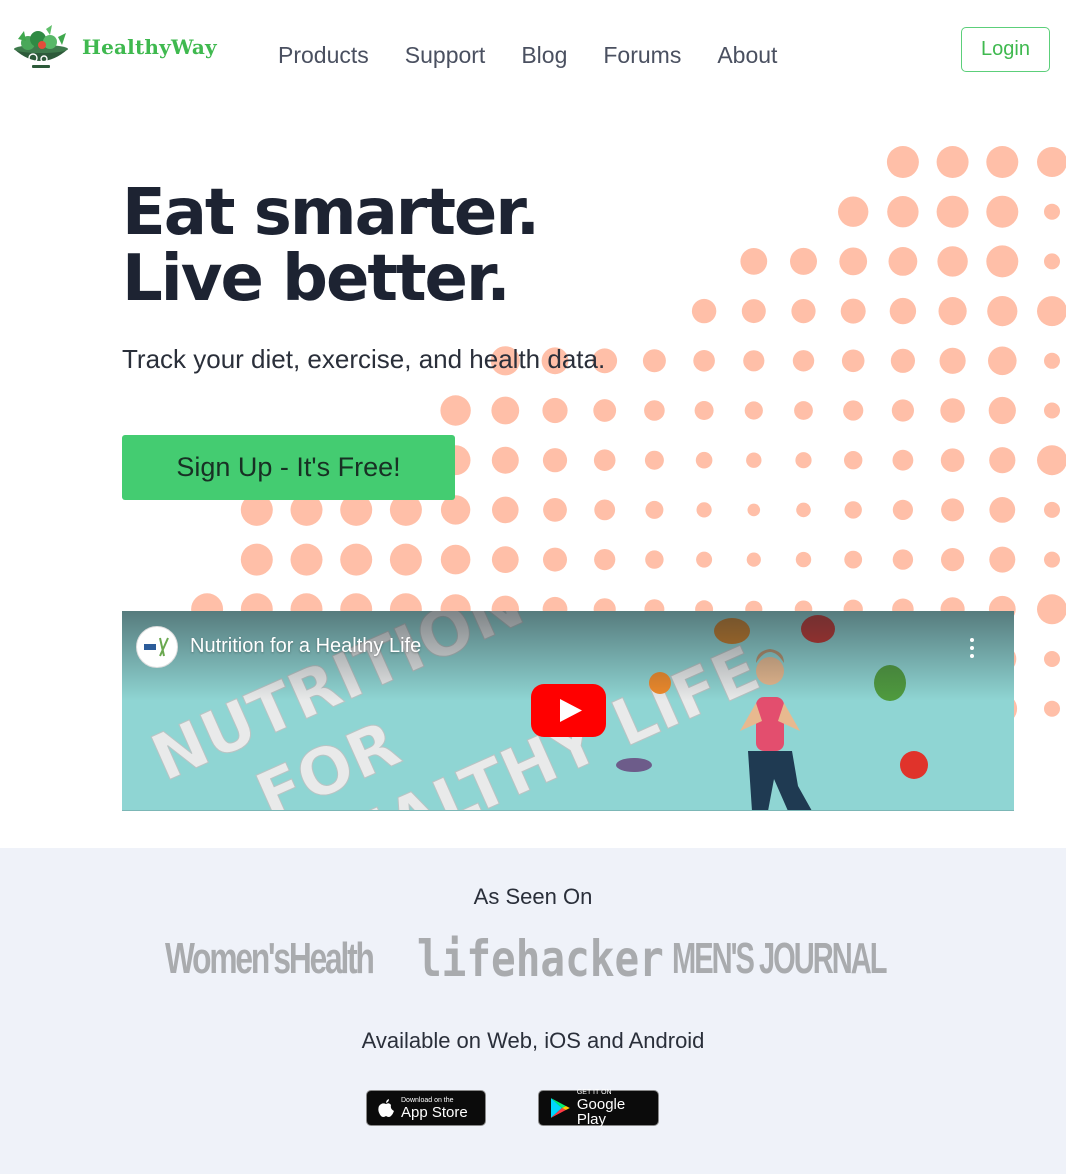 The height and width of the screenshot is (1174, 1066). I want to click on nav-about: About, so click(747, 55).